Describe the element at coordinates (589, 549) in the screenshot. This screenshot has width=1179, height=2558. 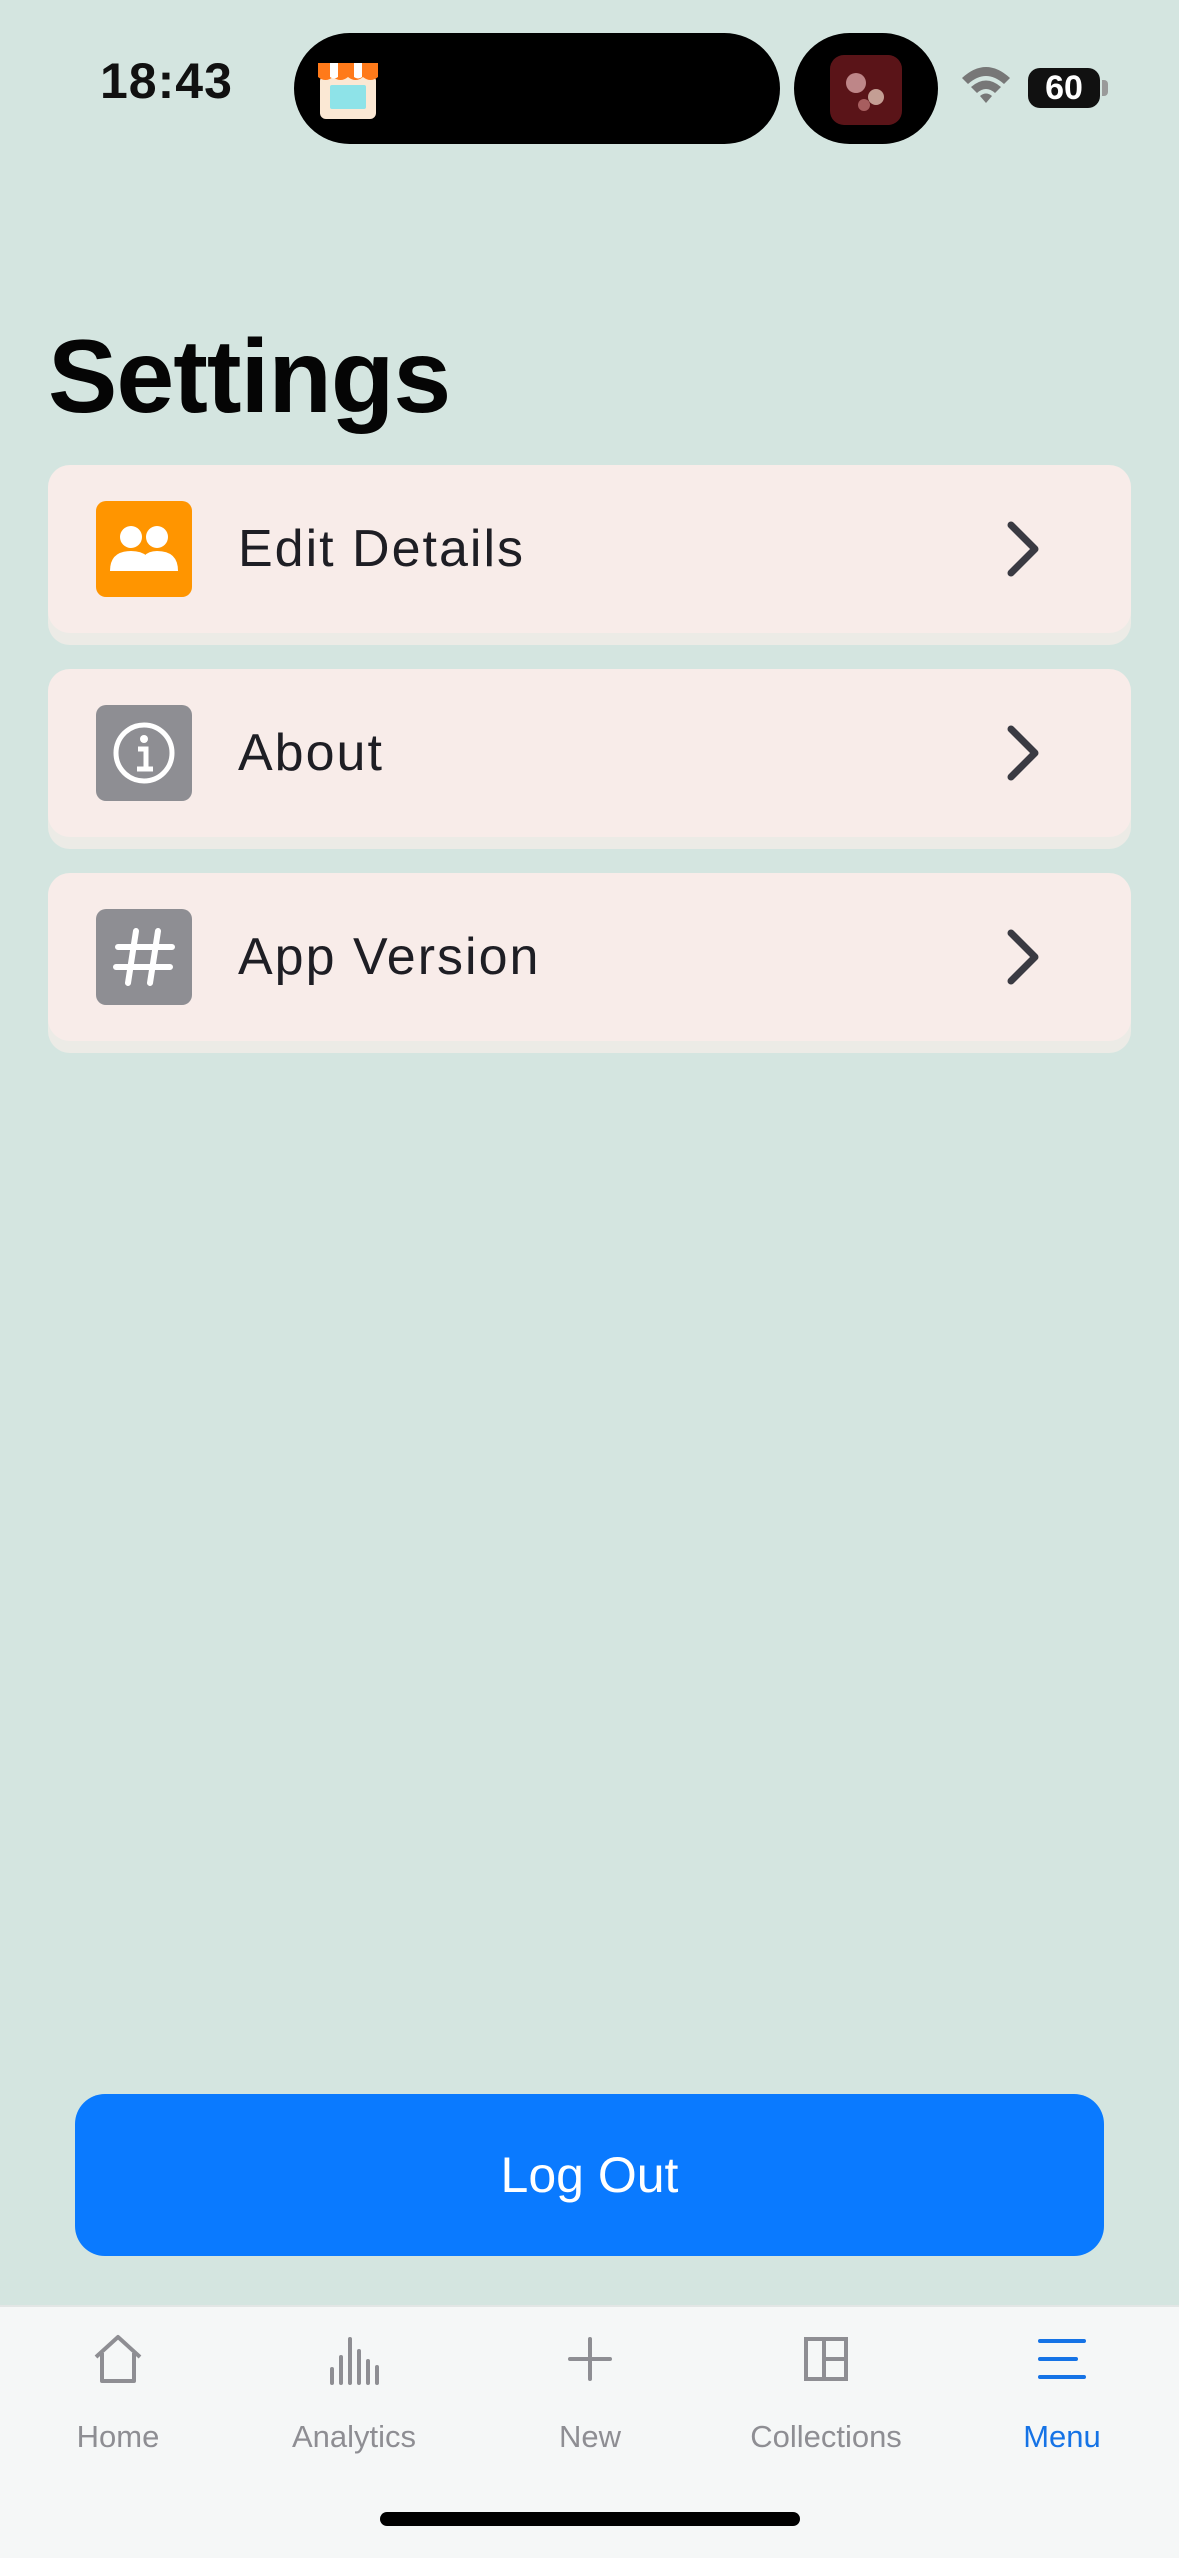
I see `settings-row-edit-details: Edit Details` at that location.